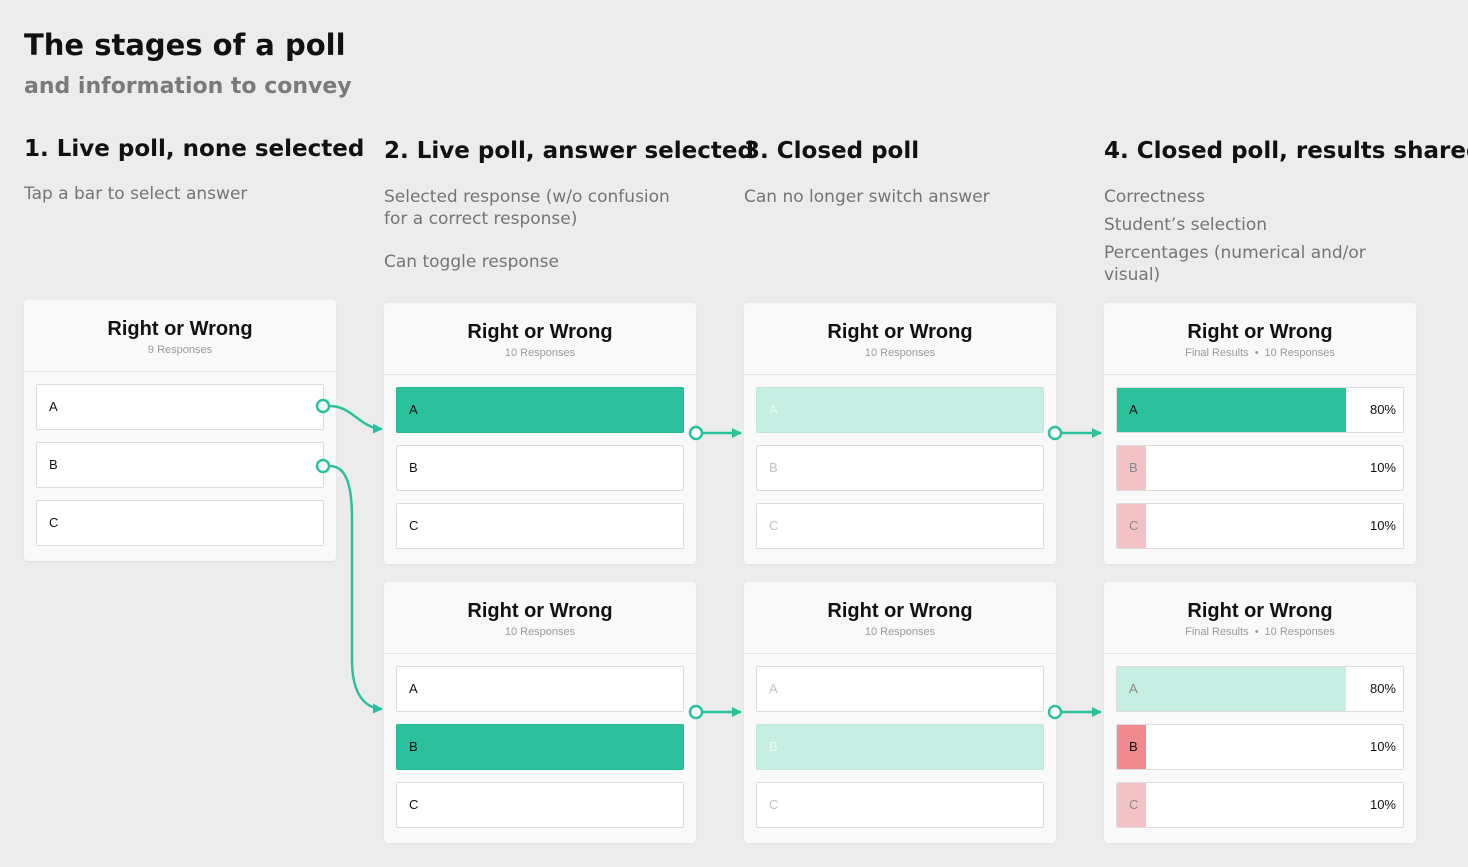 This screenshot has width=1468, height=867. I want to click on arrow-b-to-stage2-bottom, so click(356, 589).